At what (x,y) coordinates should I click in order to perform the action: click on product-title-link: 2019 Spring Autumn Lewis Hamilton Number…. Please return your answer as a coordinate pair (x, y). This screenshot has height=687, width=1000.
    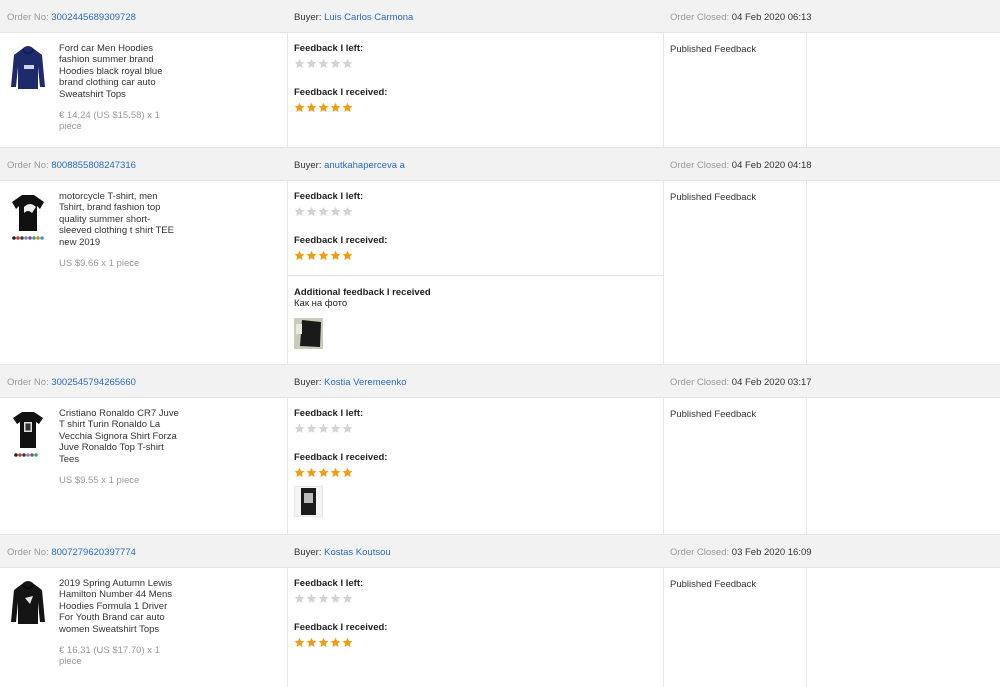
    Looking at the image, I should click on (120, 606).